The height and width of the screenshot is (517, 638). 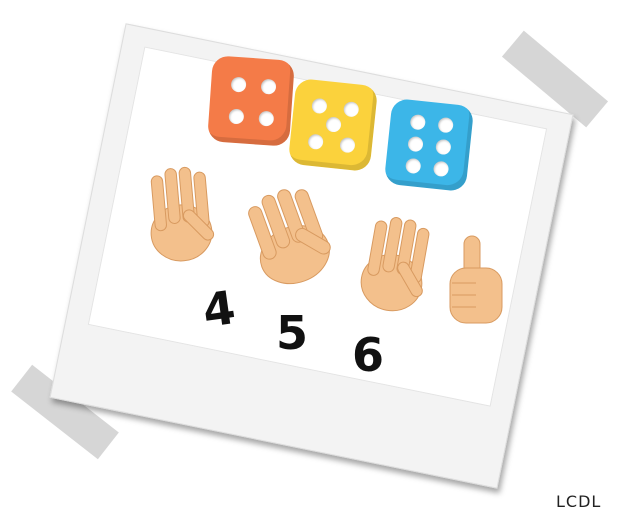 What do you see at coordinates (368, 355) in the screenshot?
I see `number-6: 6` at bounding box center [368, 355].